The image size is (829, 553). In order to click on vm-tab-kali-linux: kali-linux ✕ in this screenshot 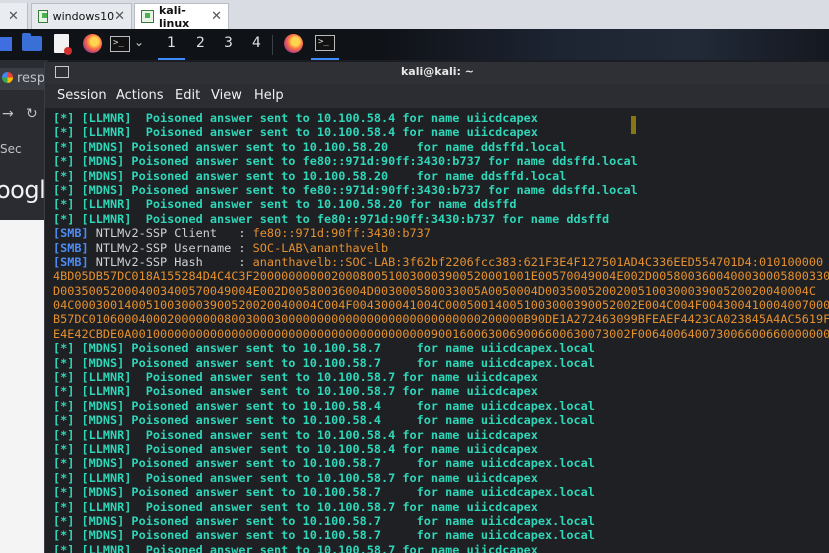, I will do `click(181, 16)`.